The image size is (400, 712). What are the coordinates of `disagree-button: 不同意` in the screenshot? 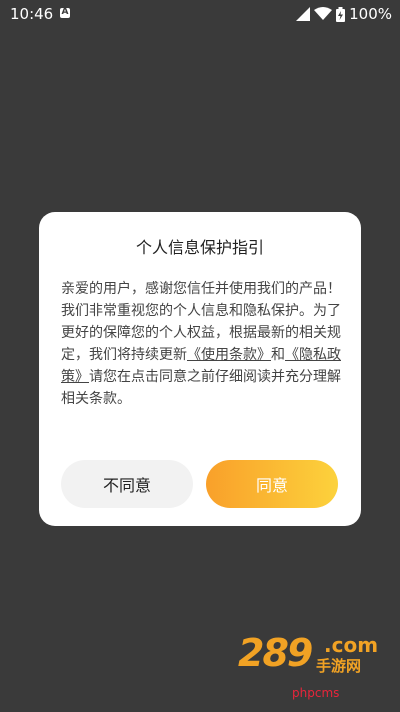 It's located at (127, 484).